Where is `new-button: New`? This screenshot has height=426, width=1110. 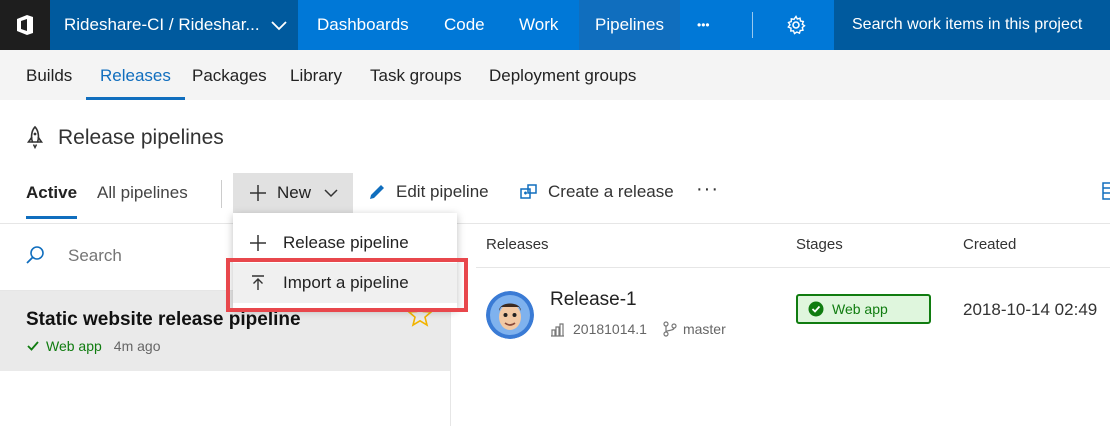
new-button: New is located at coordinates (293, 193).